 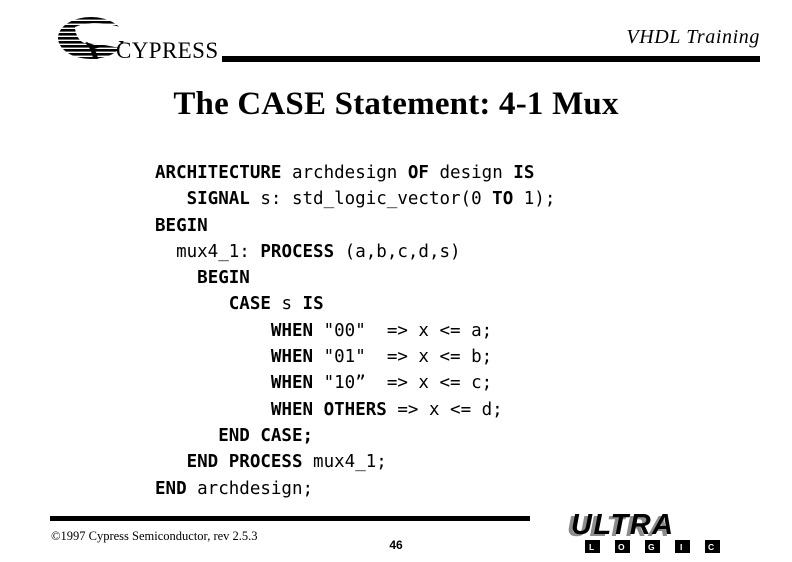 I want to click on code-line: END PROCESS mux4_1;, so click(x=455, y=462).